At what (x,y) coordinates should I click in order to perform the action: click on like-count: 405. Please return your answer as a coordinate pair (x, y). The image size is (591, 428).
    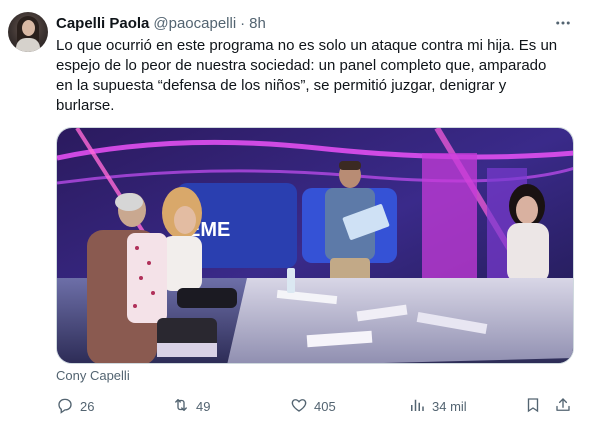
    Looking at the image, I should click on (325, 406).